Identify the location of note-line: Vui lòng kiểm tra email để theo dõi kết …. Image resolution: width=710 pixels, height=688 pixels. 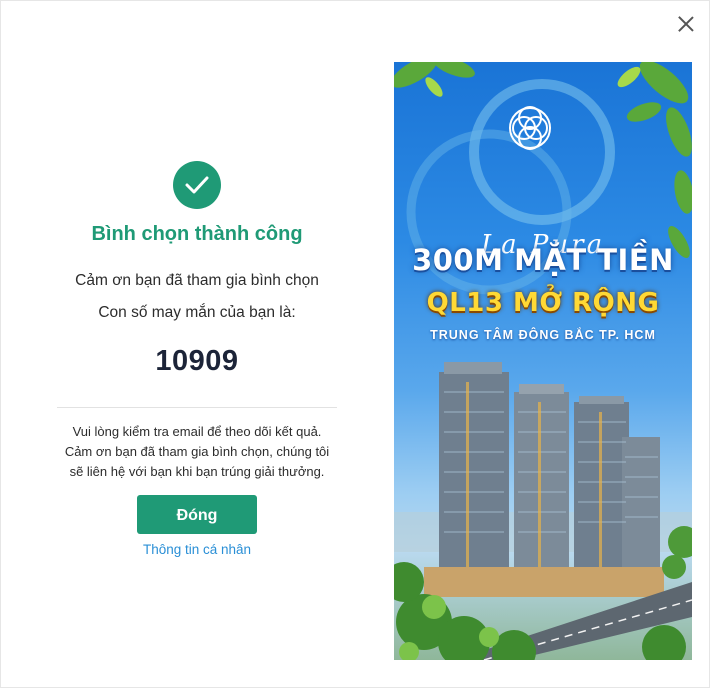
(197, 431).